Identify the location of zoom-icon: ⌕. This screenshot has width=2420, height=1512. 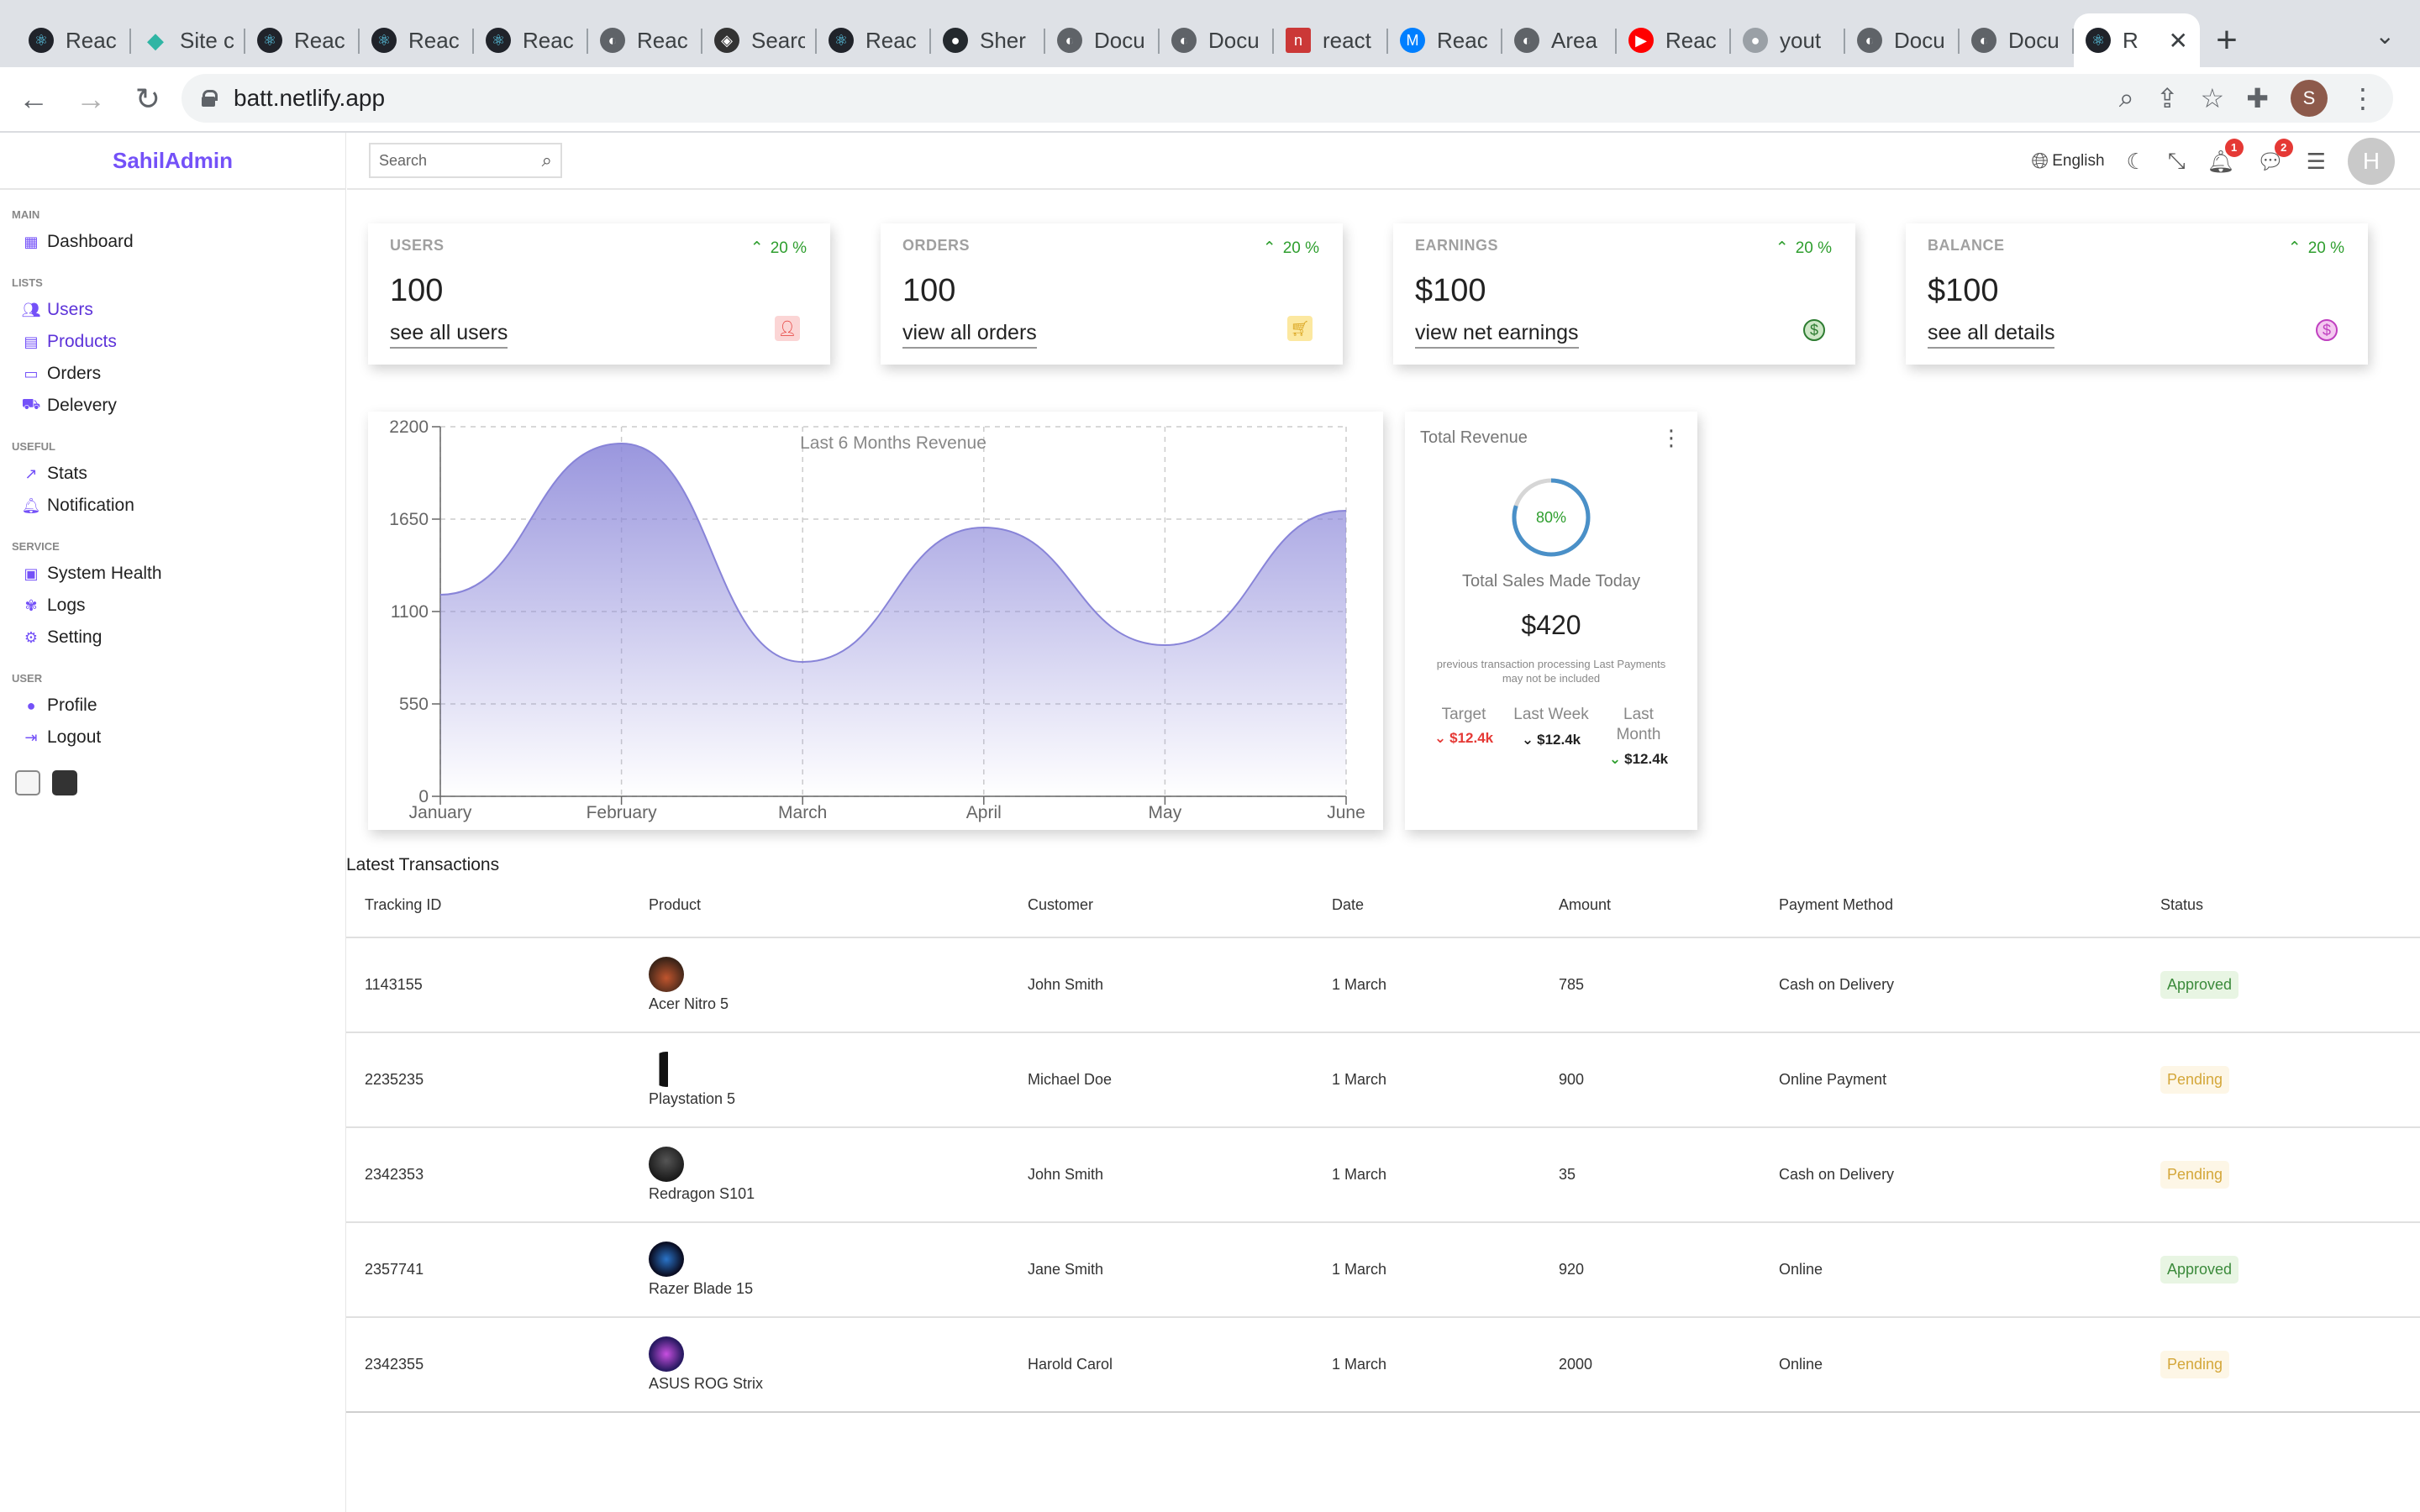
(2126, 98).